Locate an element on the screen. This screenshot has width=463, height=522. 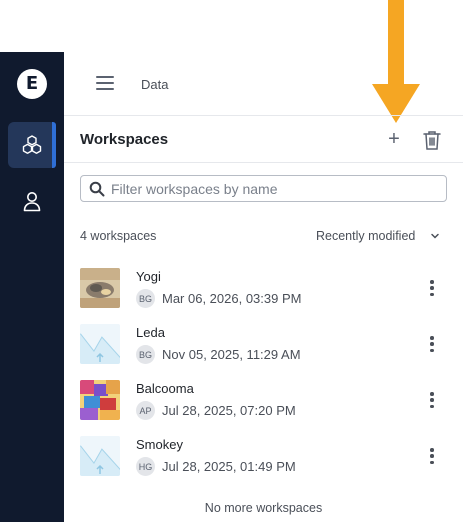
user-icon is located at coordinates (32, 202).